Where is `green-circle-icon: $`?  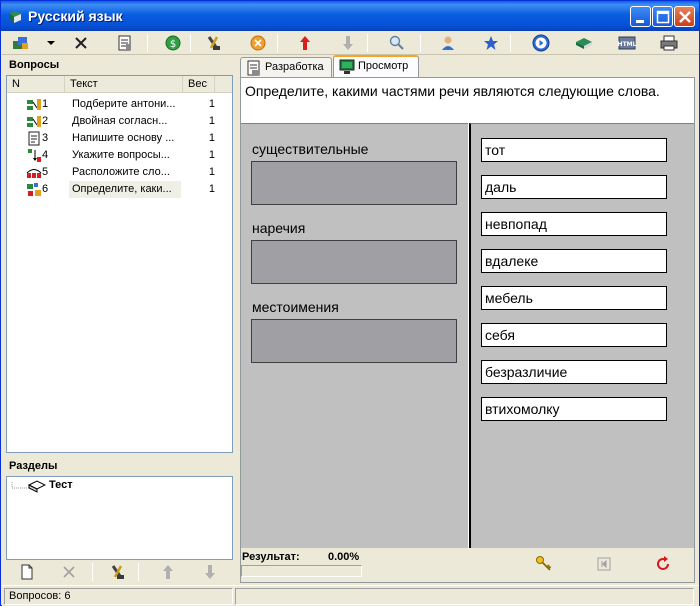 green-circle-icon: $ is located at coordinates (173, 43).